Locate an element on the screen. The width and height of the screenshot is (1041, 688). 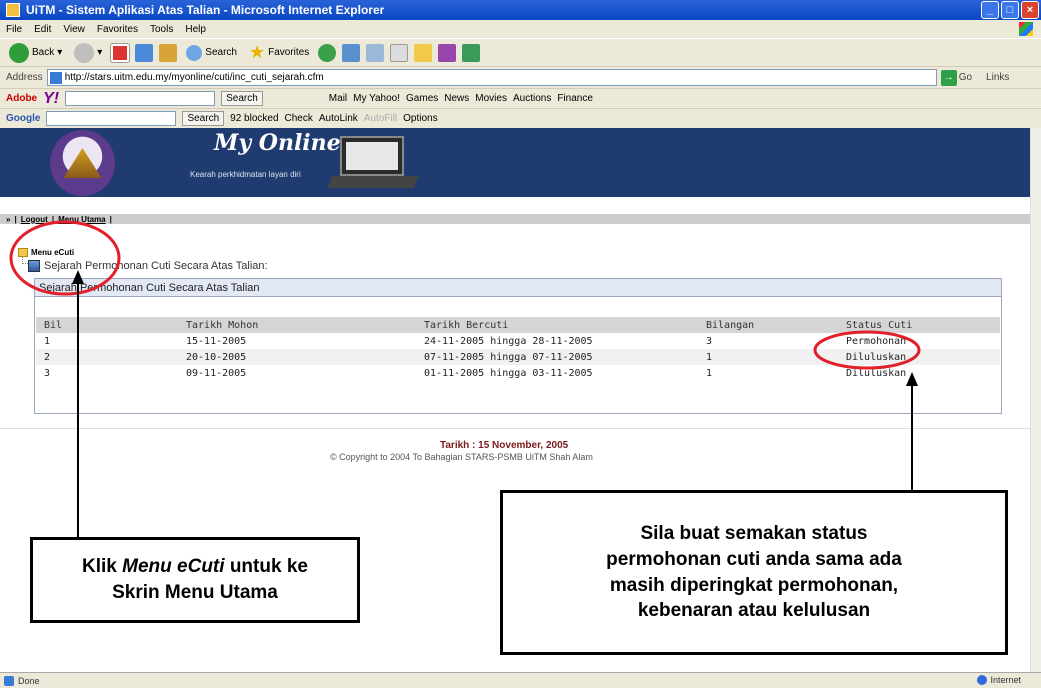
edit-icon is located at coordinates (423, 52).